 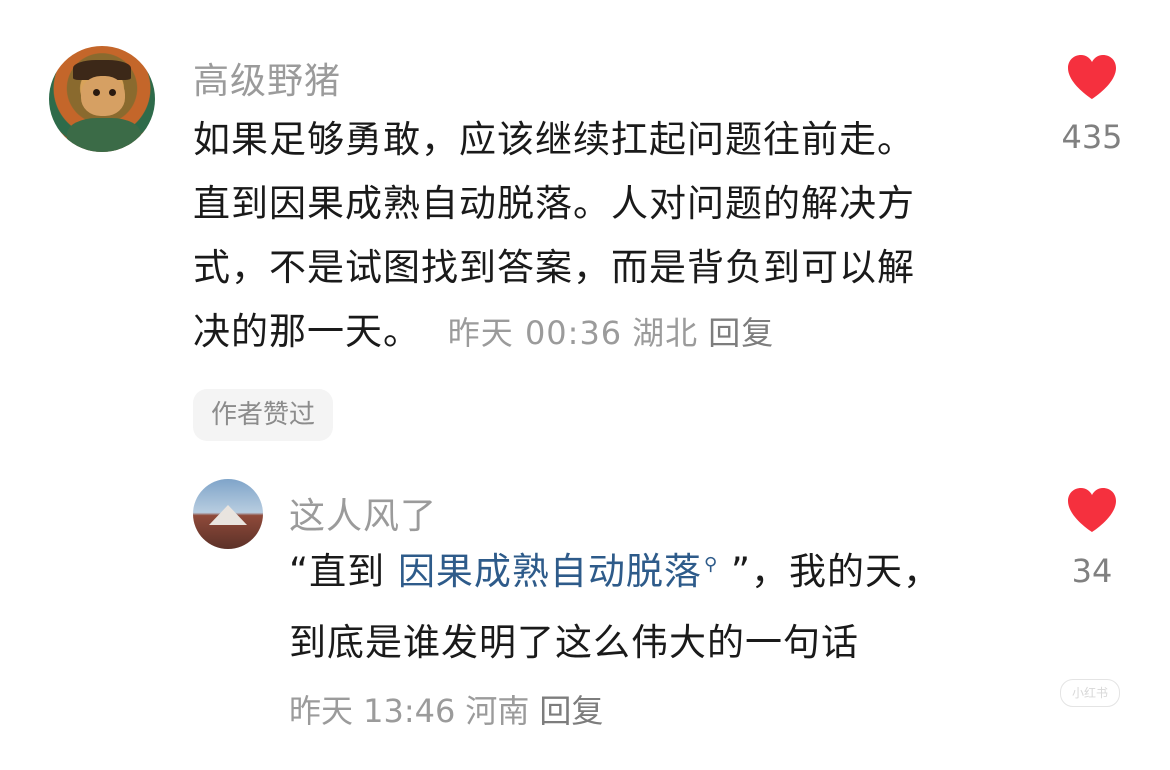 What do you see at coordinates (363, 513) in the screenshot?
I see `reply-username: 这人风了` at bounding box center [363, 513].